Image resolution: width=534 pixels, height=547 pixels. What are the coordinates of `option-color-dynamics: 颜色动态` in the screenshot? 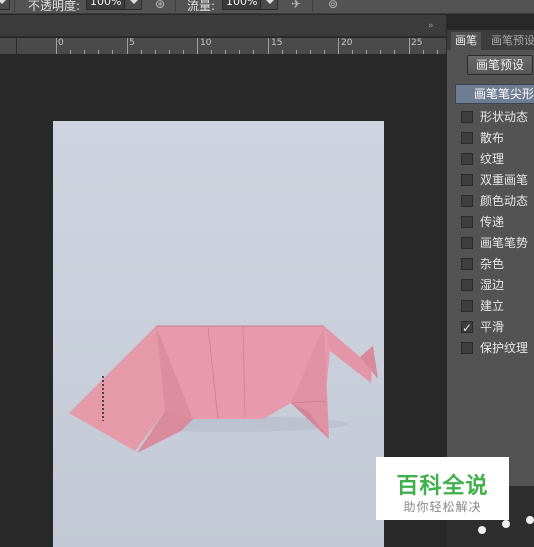 It's located at (497, 201).